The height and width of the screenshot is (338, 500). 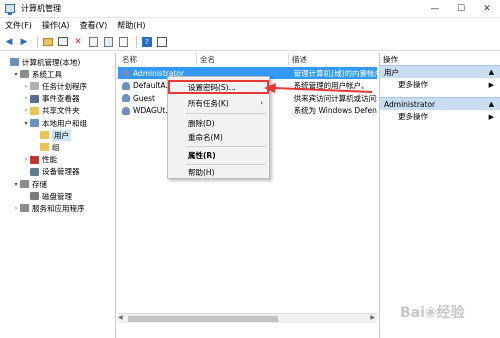 I want to click on tree-item: ▾ 存储, so click(x=29, y=184).